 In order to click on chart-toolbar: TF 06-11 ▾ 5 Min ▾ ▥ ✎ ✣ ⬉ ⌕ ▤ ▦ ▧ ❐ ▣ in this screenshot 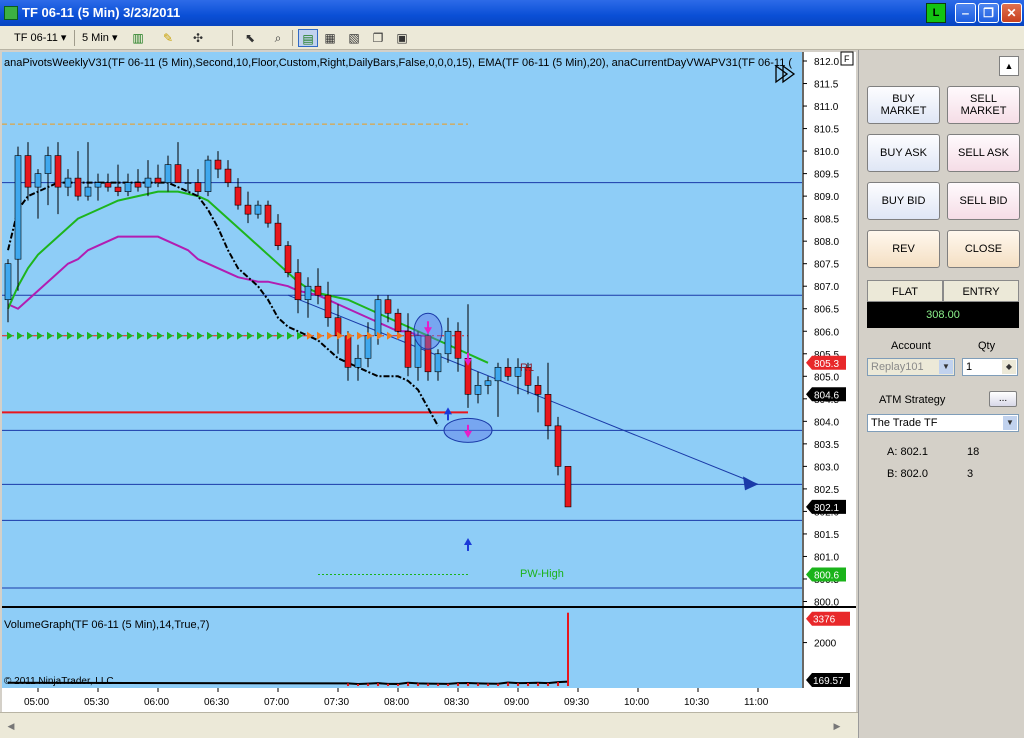, I will do `click(512, 38)`.